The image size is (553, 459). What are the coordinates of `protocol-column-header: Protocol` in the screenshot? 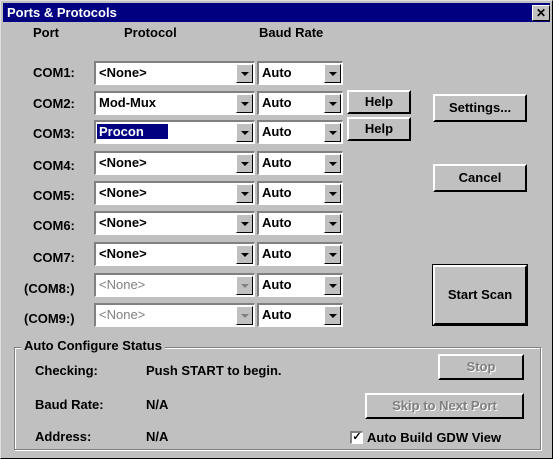 It's located at (150, 32).